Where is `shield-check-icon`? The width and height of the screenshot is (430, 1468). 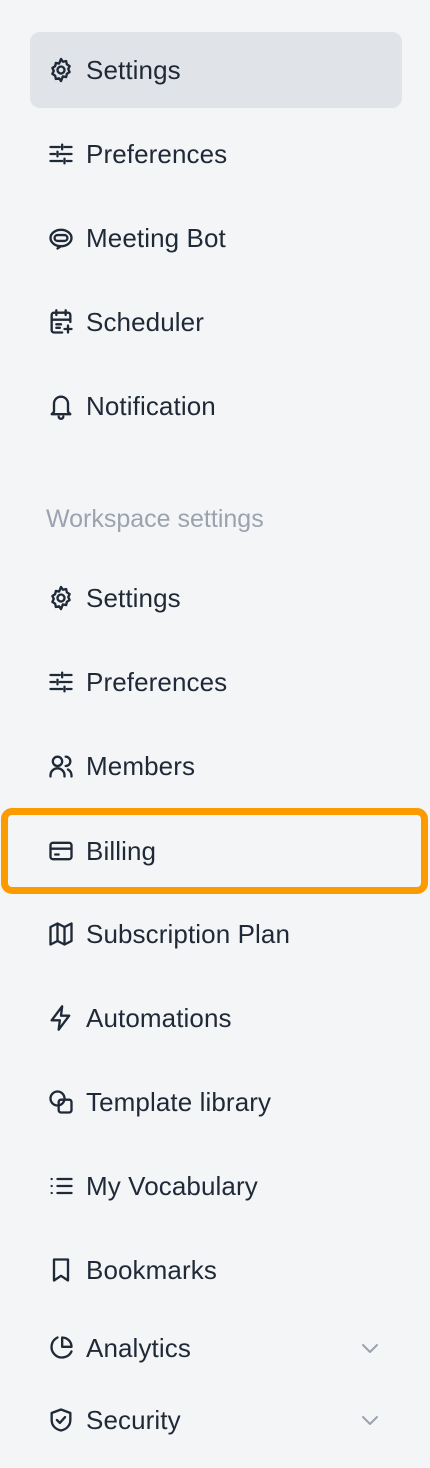 shield-check-icon is located at coordinates (61, 1420).